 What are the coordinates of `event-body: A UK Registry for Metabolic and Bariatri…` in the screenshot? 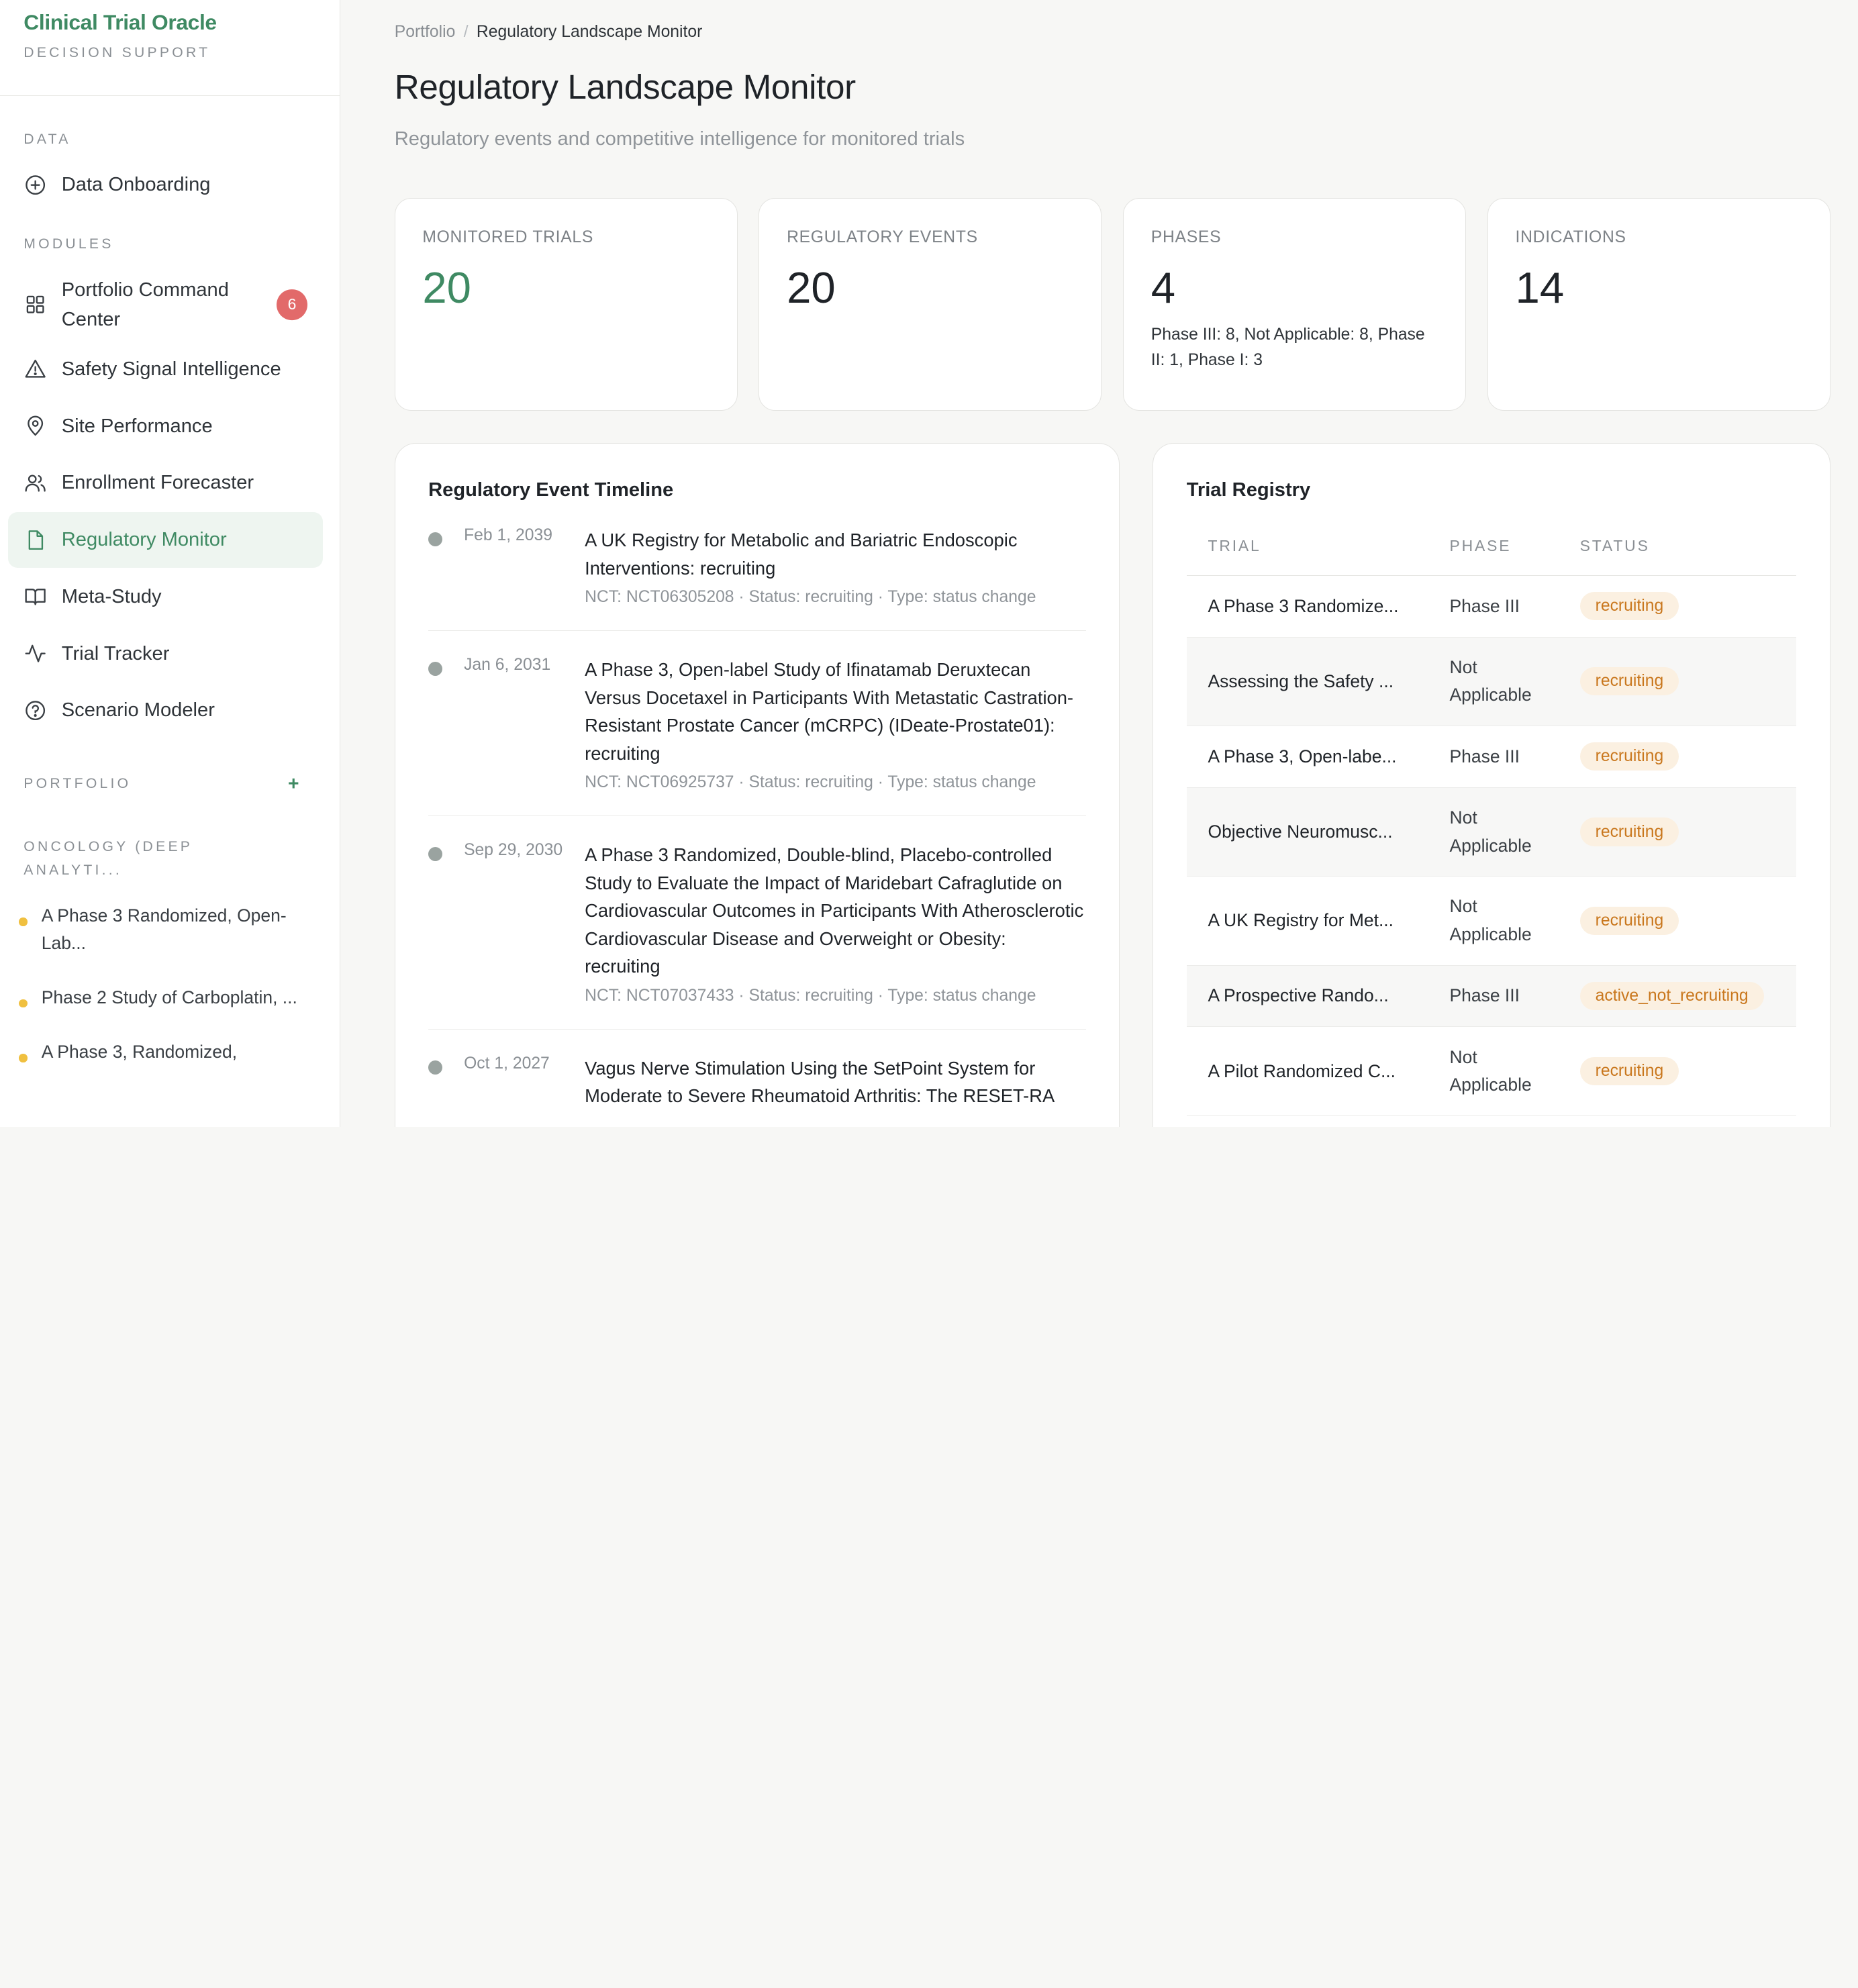 It's located at (835, 566).